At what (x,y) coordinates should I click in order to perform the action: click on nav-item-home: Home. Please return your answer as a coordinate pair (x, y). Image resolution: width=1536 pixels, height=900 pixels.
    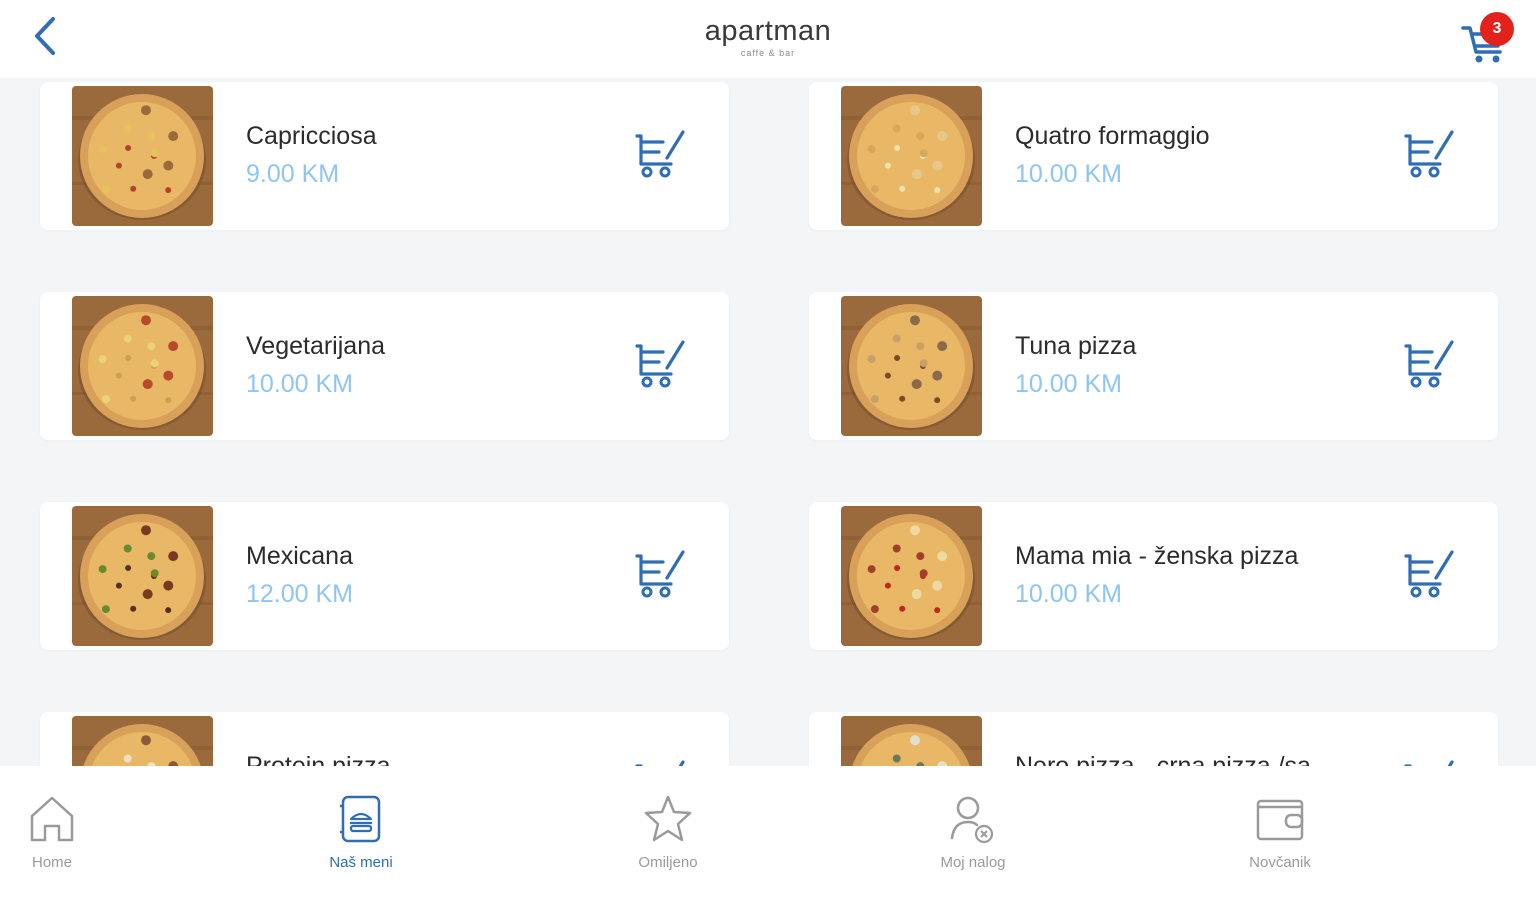
    Looking at the image, I should click on (56, 831).